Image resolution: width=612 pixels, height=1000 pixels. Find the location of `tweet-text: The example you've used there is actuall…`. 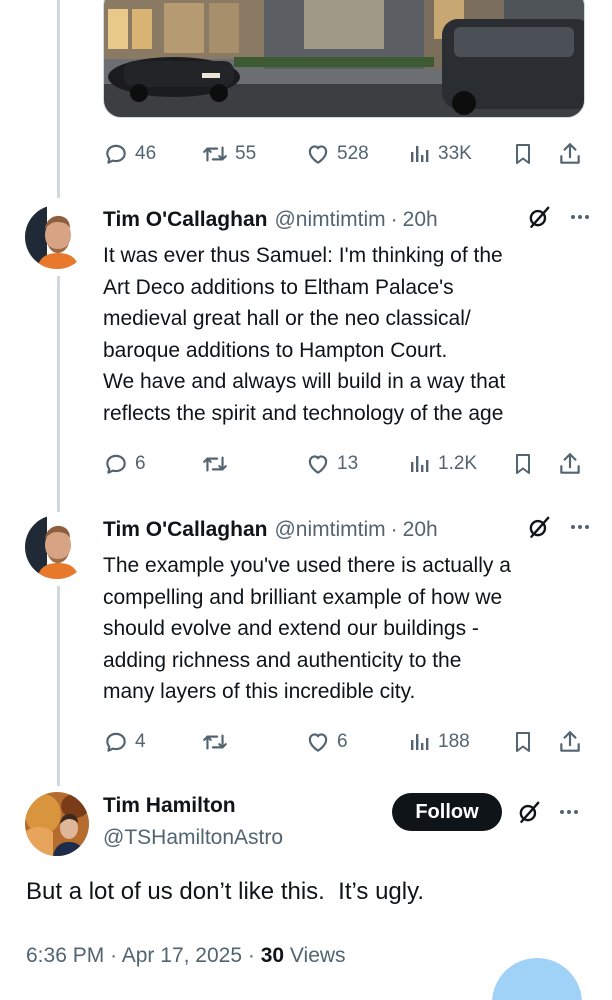

tweet-text: The example you've used there is actuall… is located at coordinates (343, 629).